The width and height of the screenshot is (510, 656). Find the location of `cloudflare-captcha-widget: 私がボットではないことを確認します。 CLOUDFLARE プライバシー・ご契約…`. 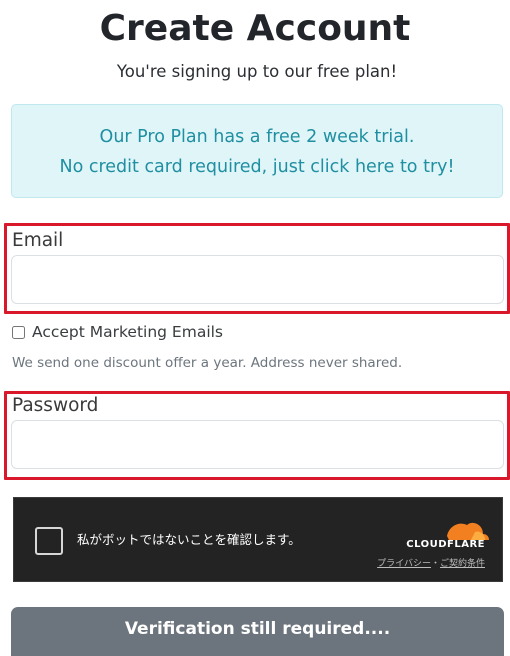

cloudflare-captcha-widget: 私がボットではないことを確認します。 CLOUDFLARE プライバシー・ご契約… is located at coordinates (258, 539).